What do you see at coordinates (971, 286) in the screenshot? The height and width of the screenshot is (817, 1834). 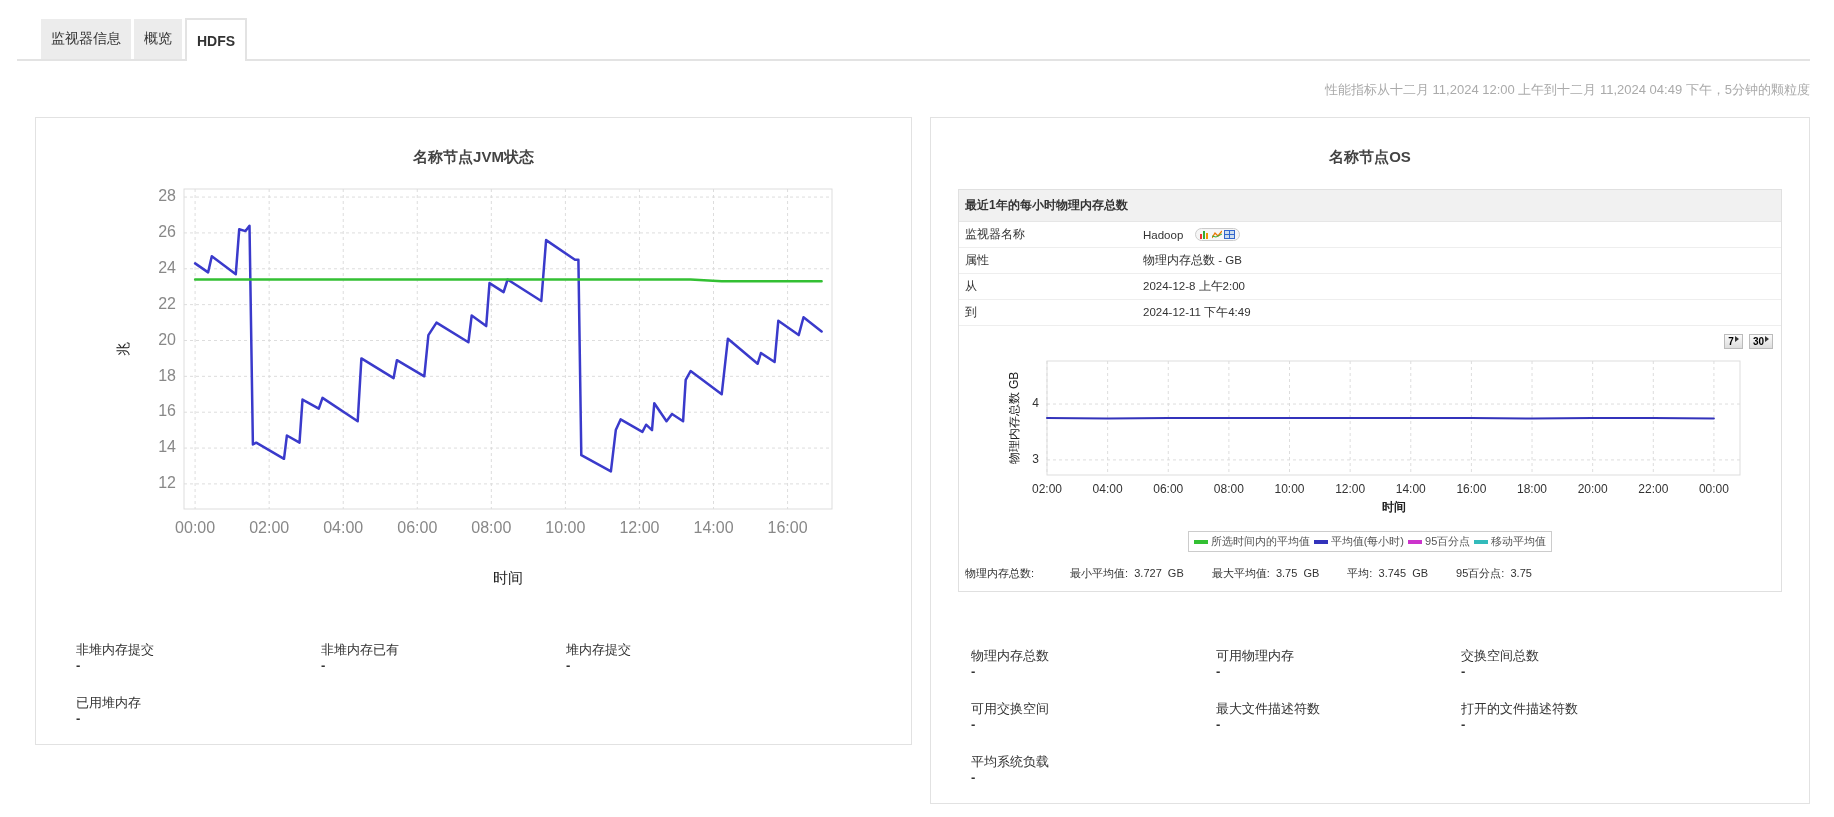 I see `report-label: 从` at bounding box center [971, 286].